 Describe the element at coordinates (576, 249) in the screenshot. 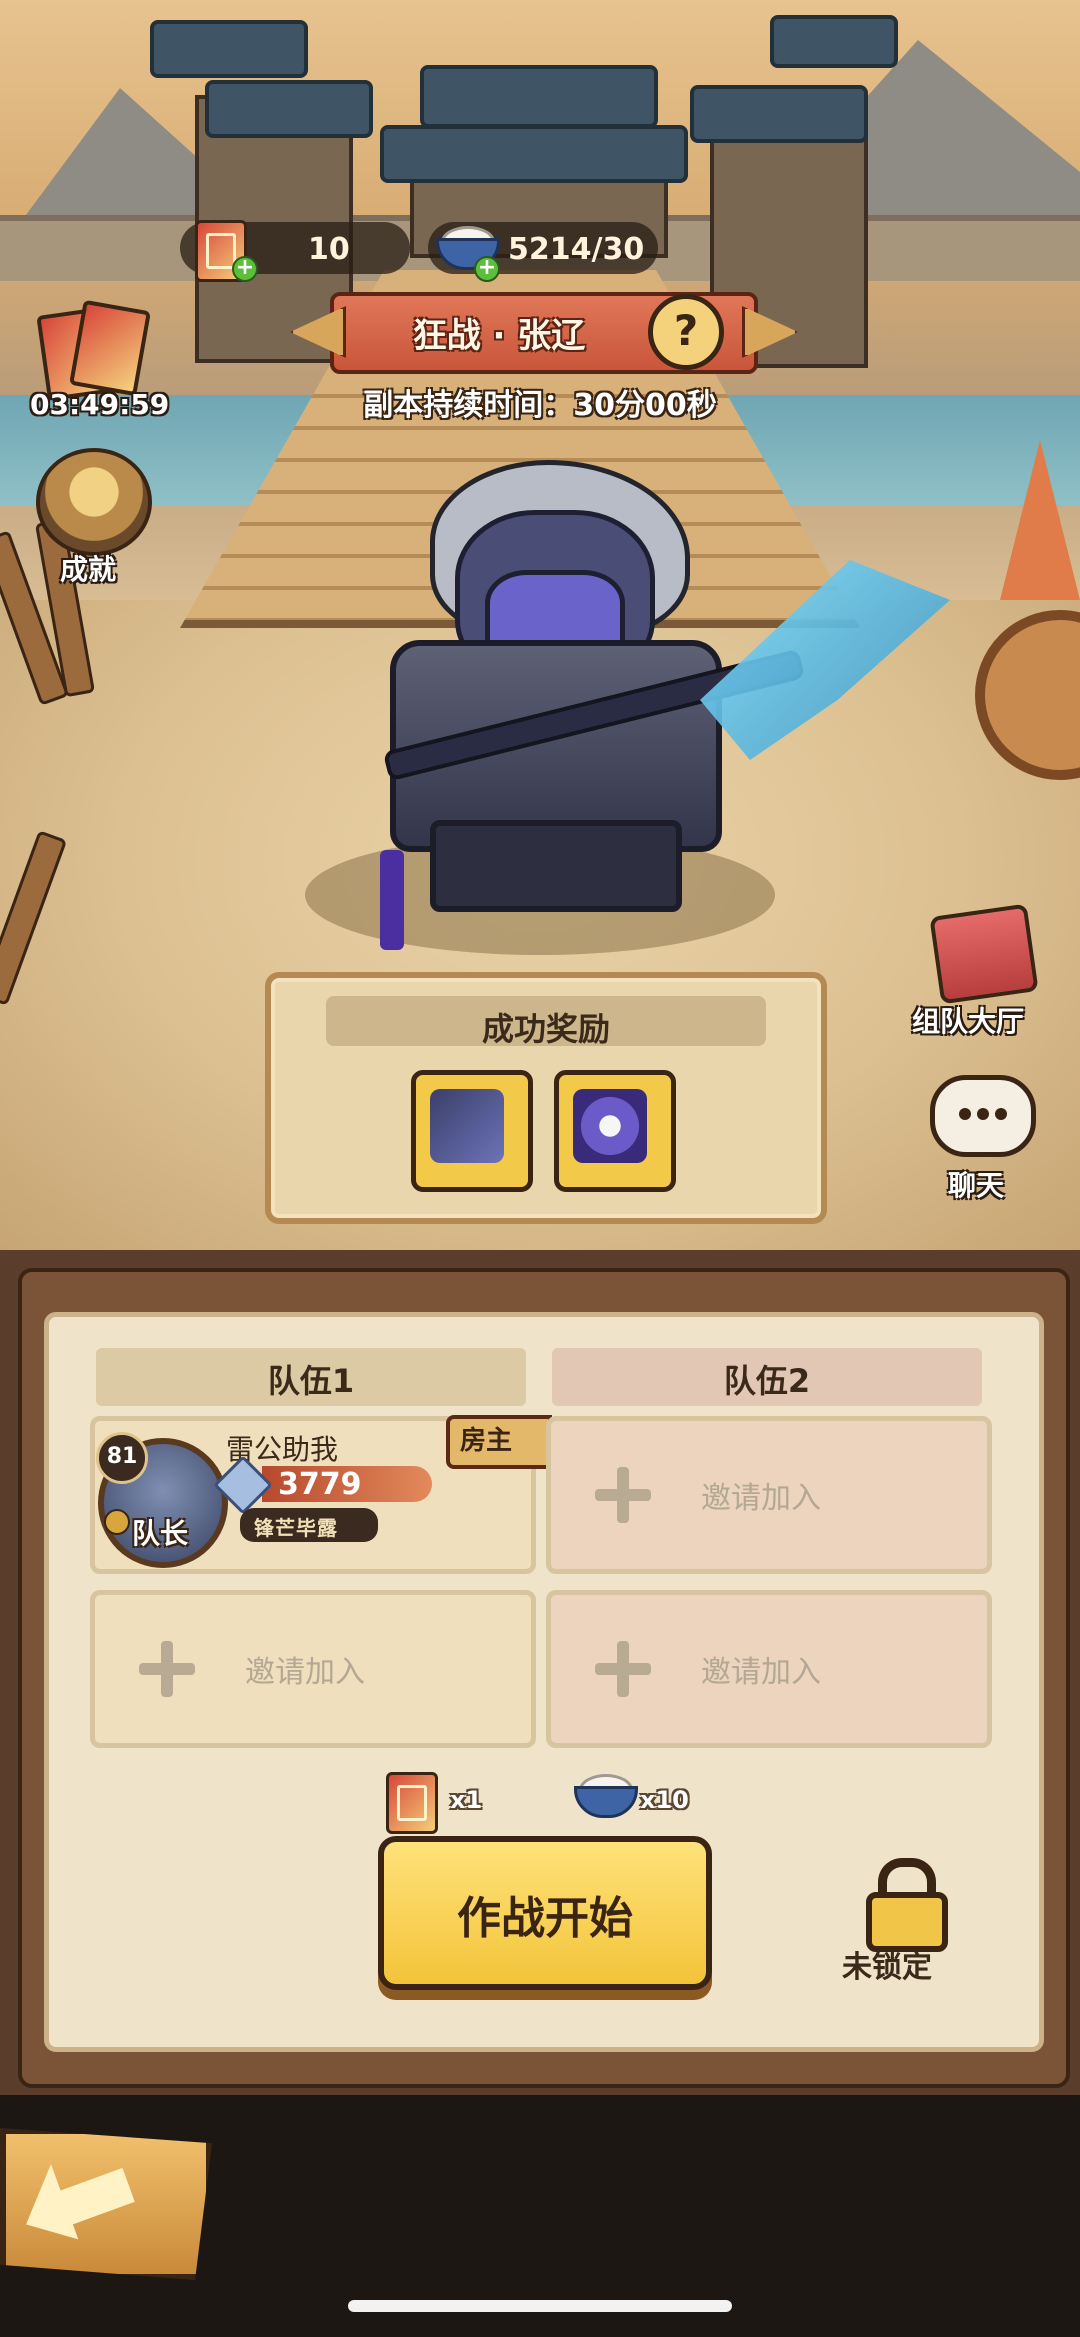

I see `rice-count: 5214/30` at that location.